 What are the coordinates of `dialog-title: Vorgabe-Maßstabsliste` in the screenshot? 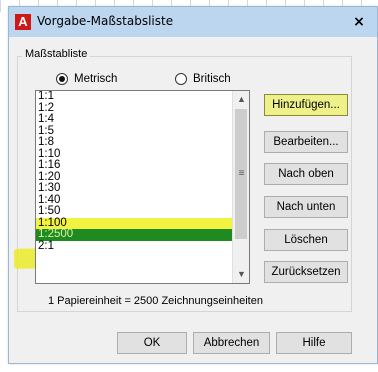 It's located at (105, 21).